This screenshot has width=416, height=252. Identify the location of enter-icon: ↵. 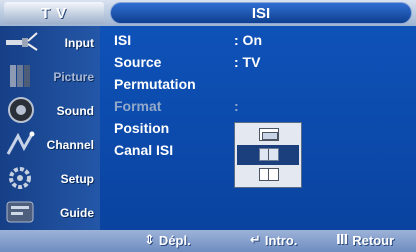
(255, 240).